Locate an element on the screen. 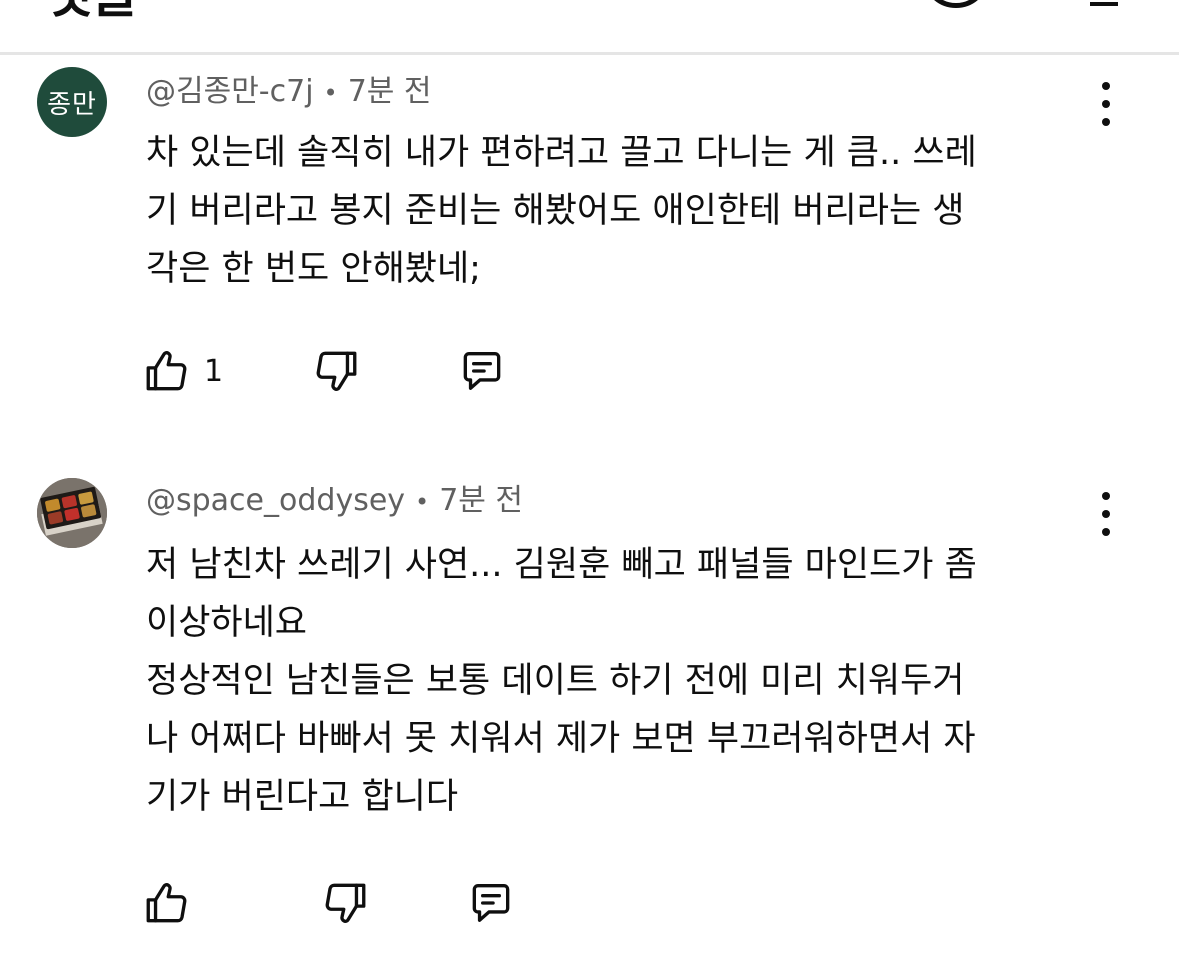  comment-line: 기가 버린다고 합니다 is located at coordinates (302, 797).